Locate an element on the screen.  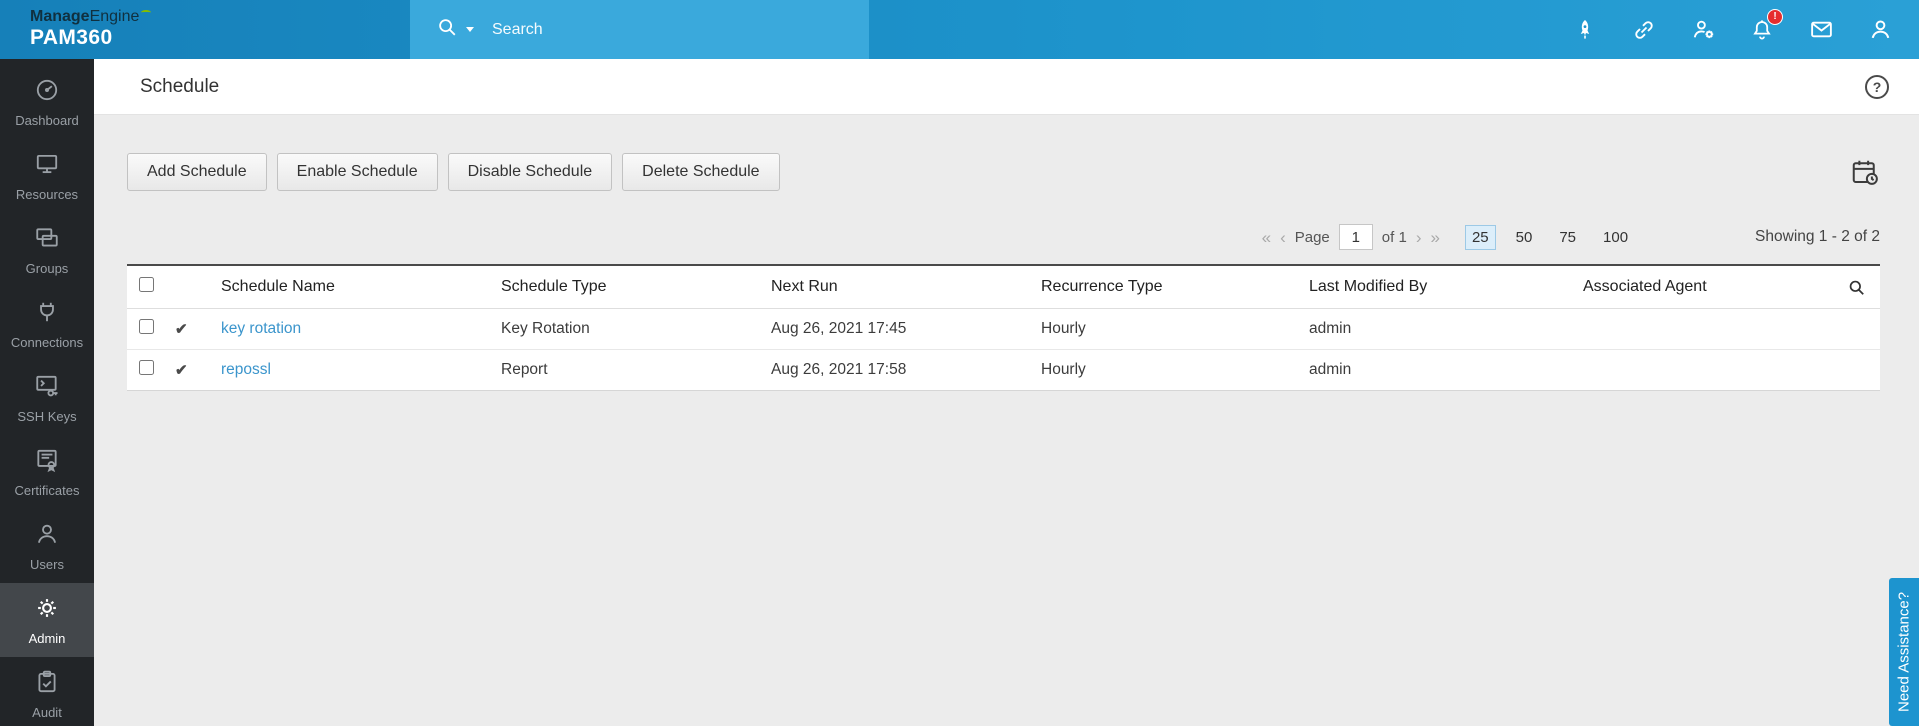
sidebar-item-admin: Admin is located at coordinates (47, 620).